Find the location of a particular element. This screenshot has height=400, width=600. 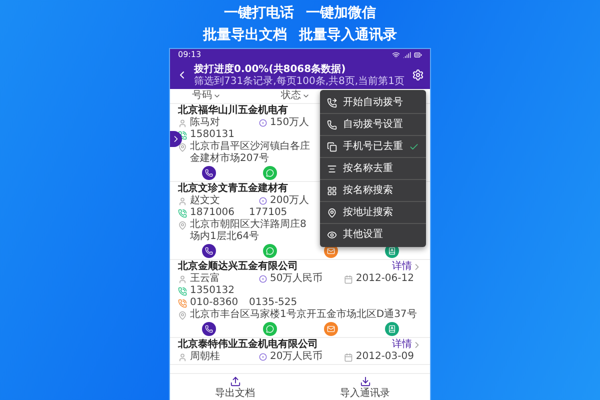

signal-icon is located at coordinates (407, 55).